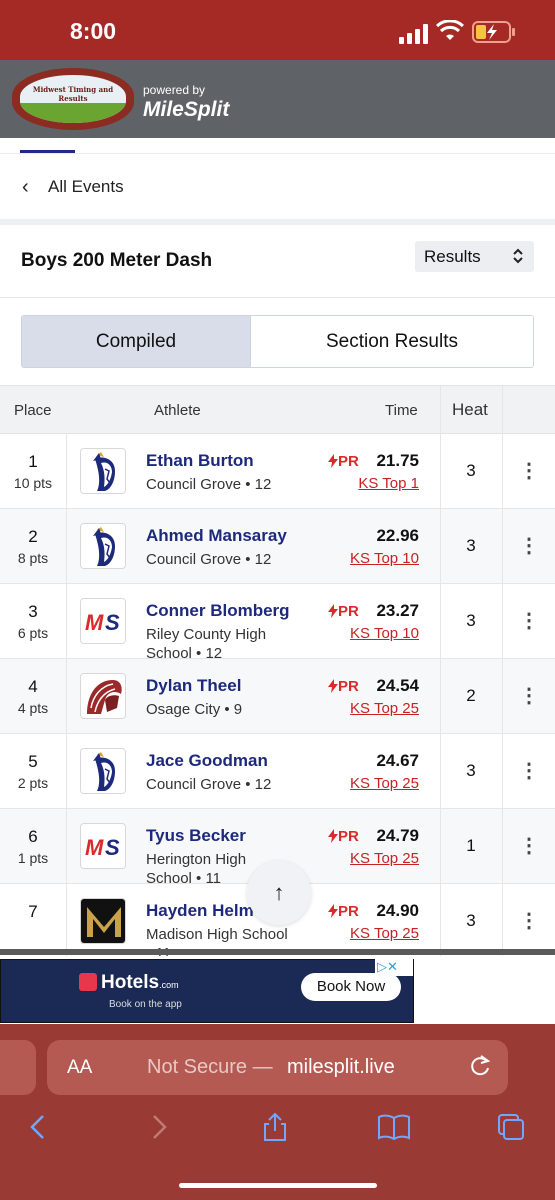 The height and width of the screenshot is (1200, 555). Describe the element at coordinates (94, 622) in the screenshot. I see `svg-text: M` at that location.